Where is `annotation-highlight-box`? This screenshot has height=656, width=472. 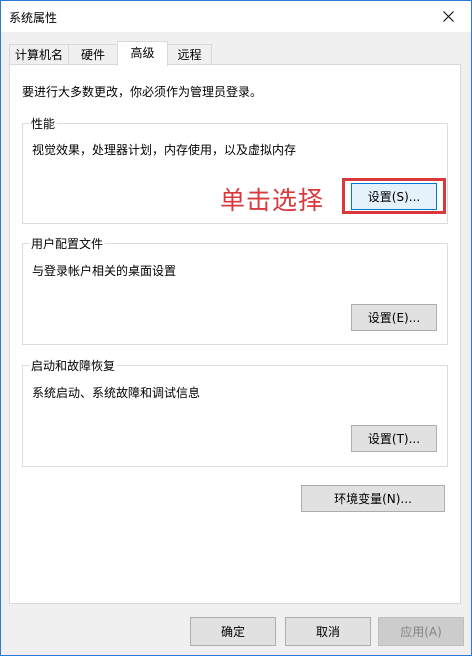 annotation-highlight-box is located at coordinates (394, 196).